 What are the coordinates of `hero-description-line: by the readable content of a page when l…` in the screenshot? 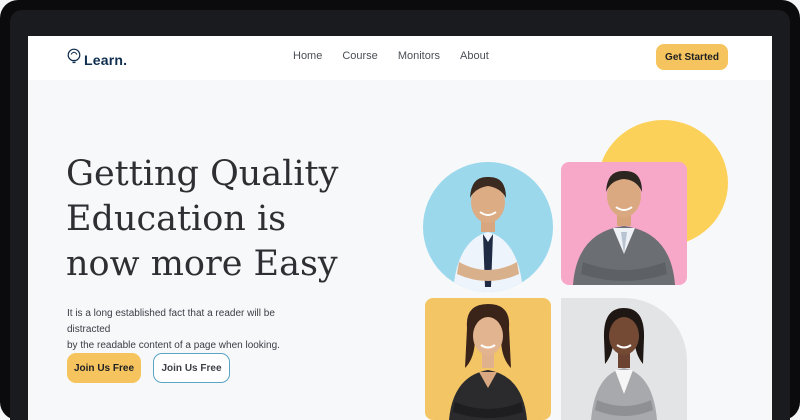 It's located at (173, 345).